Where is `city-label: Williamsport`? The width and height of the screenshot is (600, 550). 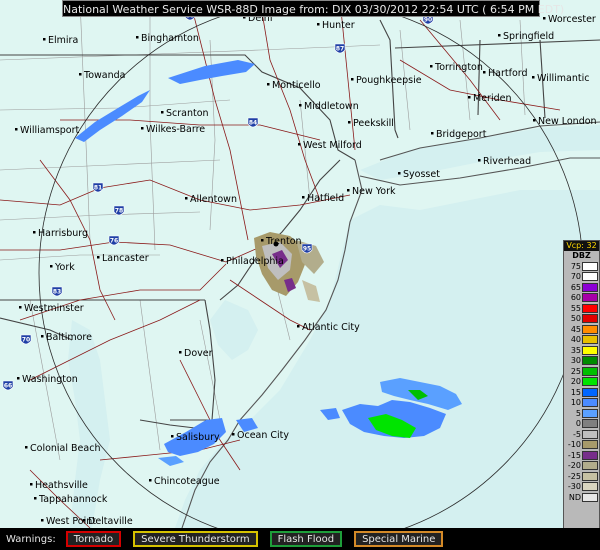 city-label: Williamsport is located at coordinates (50, 130).